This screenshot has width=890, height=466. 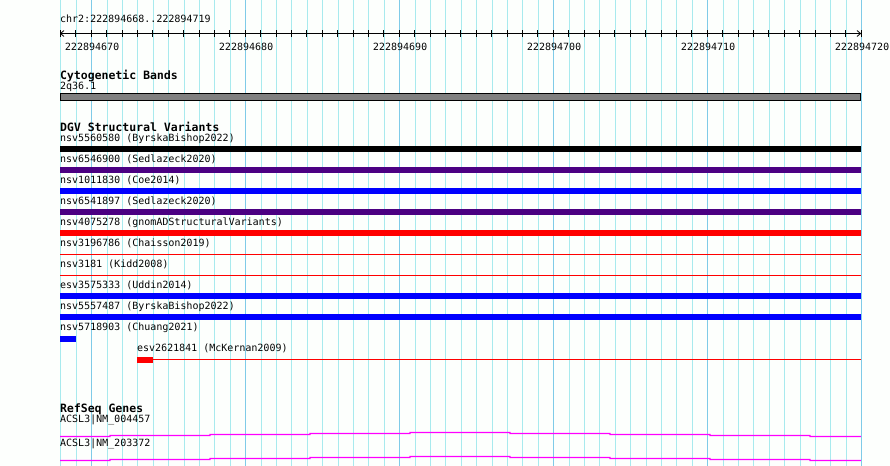 What do you see at coordinates (138, 202) in the screenshot?
I see `feature-label: nsv6541897 (Sedlazeck2020)` at bounding box center [138, 202].